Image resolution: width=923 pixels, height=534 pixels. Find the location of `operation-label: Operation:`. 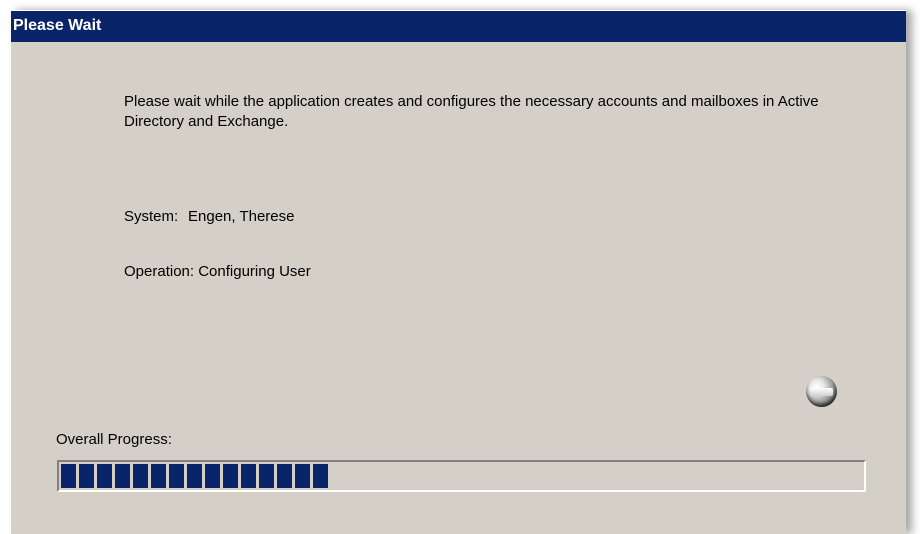

operation-label: Operation: is located at coordinates (159, 271).